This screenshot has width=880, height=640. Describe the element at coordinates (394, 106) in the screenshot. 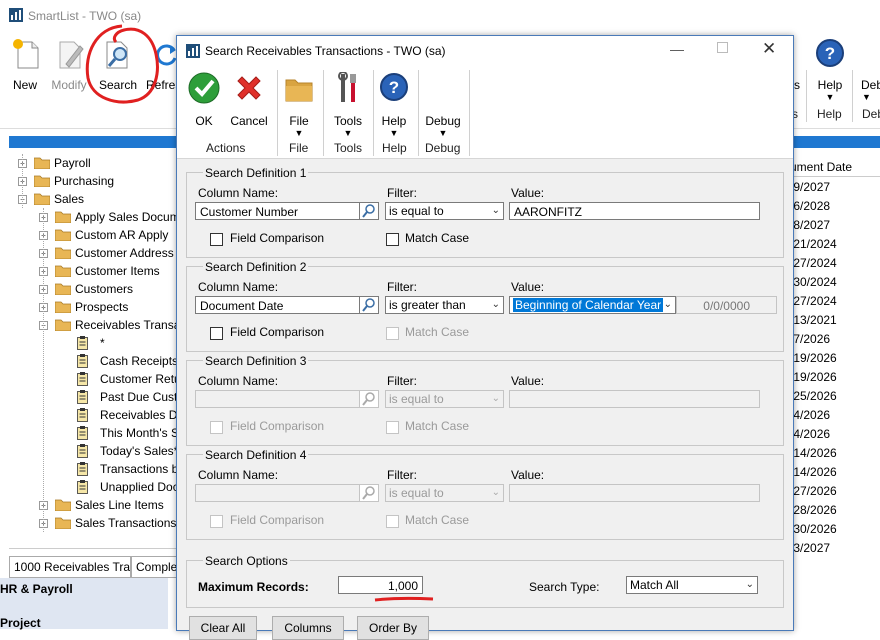

I see `help-button: ? Help ▼` at that location.